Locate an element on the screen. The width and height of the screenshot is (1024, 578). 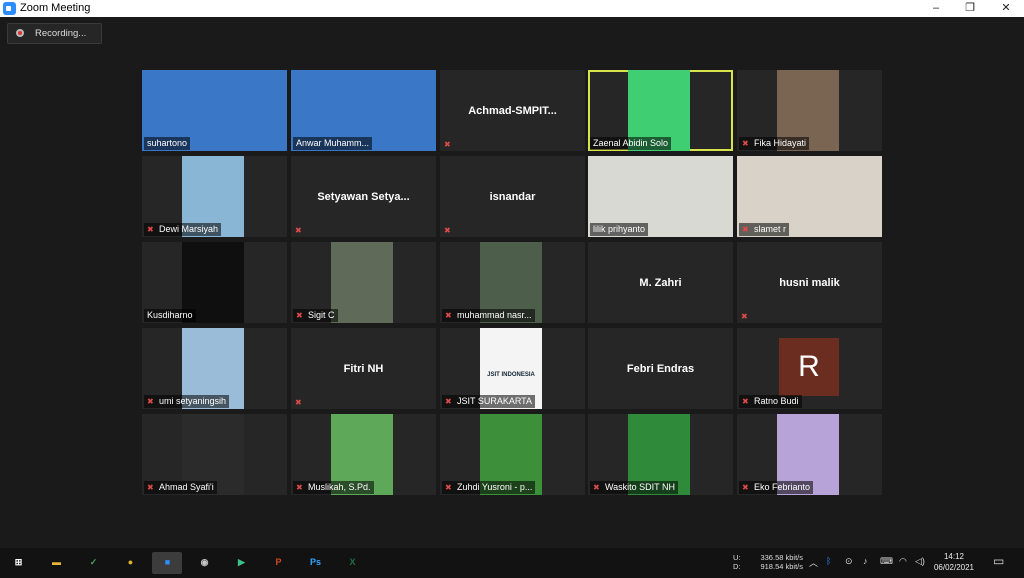
participant-tile: ✖ umi setyaningsih is located at coordinates (214, 368).